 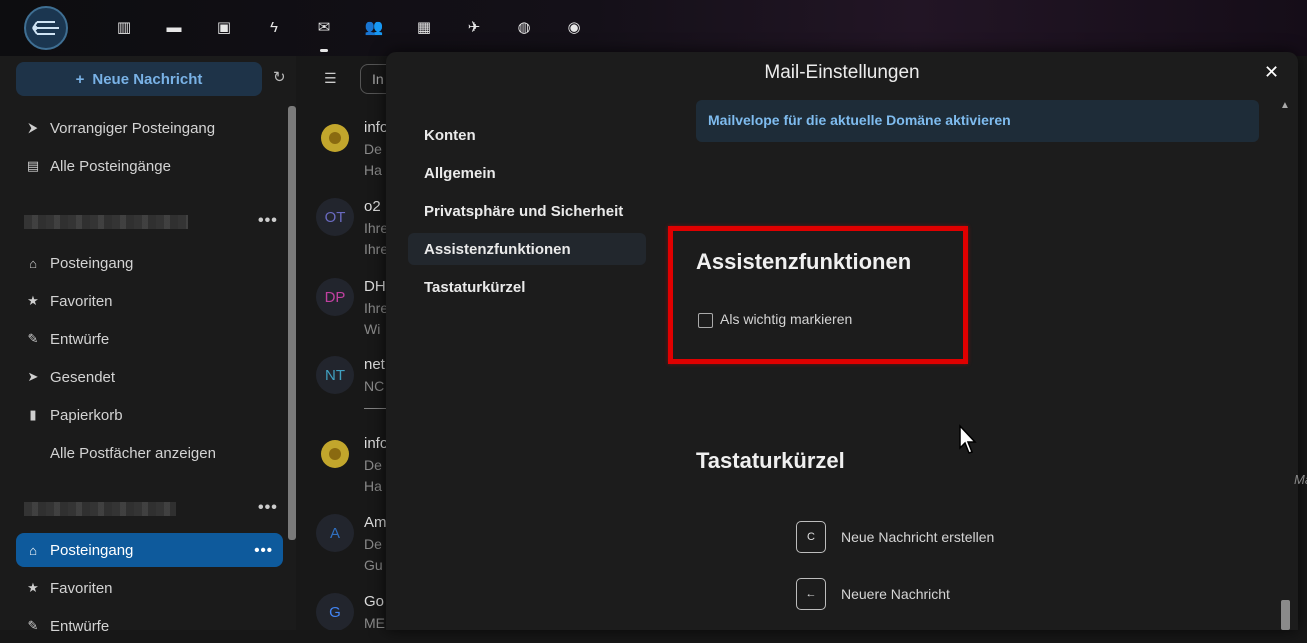 What do you see at coordinates (335, 375) in the screenshot?
I see `avatar: NT` at bounding box center [335, 375].